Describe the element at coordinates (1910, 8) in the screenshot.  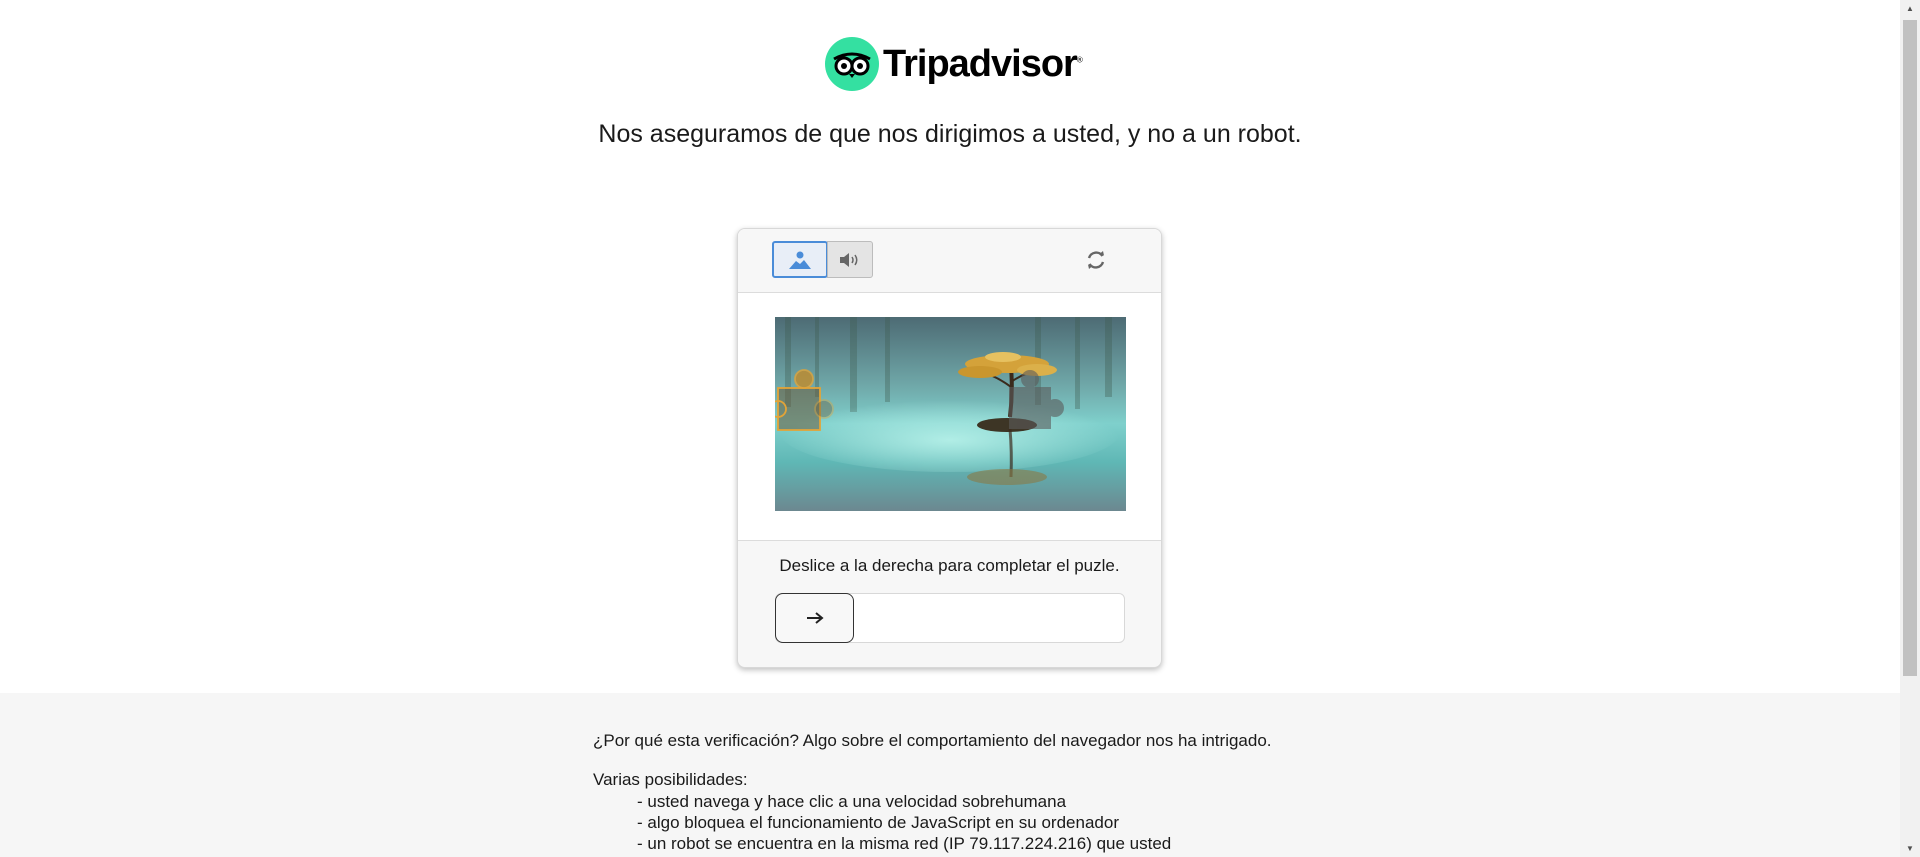
I see `scroll-up-icon: ▲` at that location.